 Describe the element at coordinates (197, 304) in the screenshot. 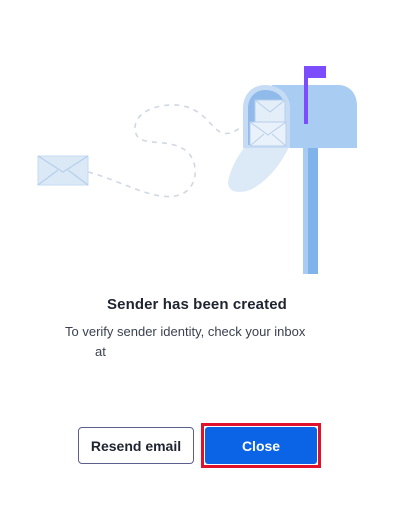

I see `dialog-title: Sender has been created` at that location.